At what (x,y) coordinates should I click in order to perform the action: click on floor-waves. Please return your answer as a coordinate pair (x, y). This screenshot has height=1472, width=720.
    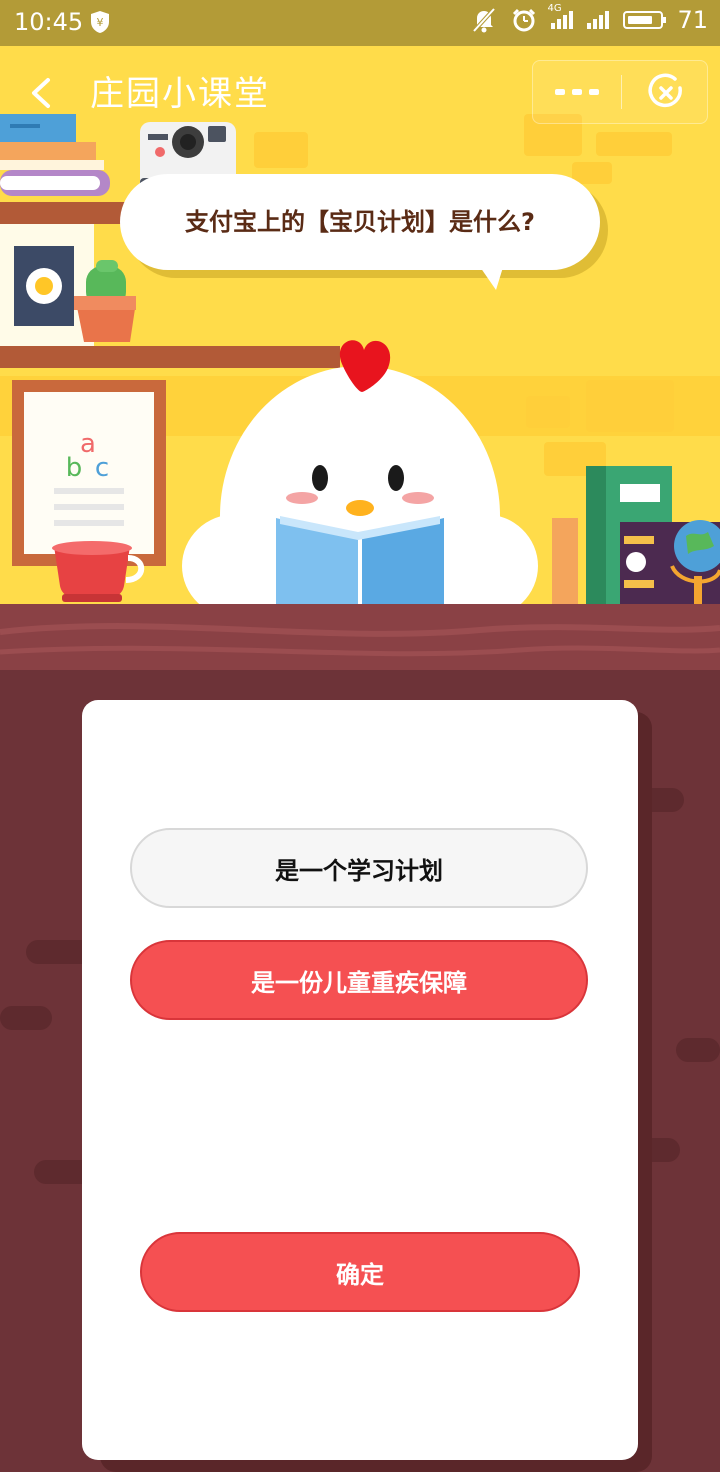
    Looking at the image, I should click on (360, 640).